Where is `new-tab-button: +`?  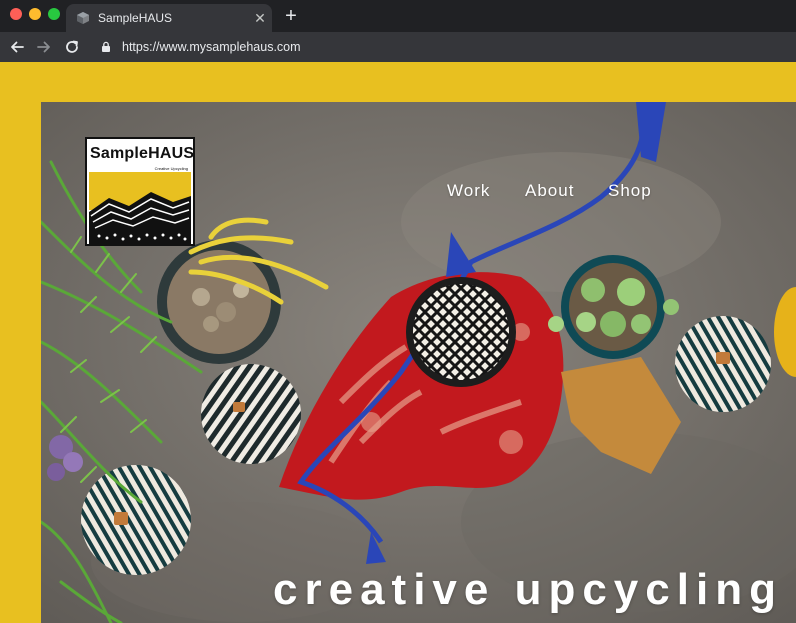
new-tab-button: + is located at coordinates (291, 16).